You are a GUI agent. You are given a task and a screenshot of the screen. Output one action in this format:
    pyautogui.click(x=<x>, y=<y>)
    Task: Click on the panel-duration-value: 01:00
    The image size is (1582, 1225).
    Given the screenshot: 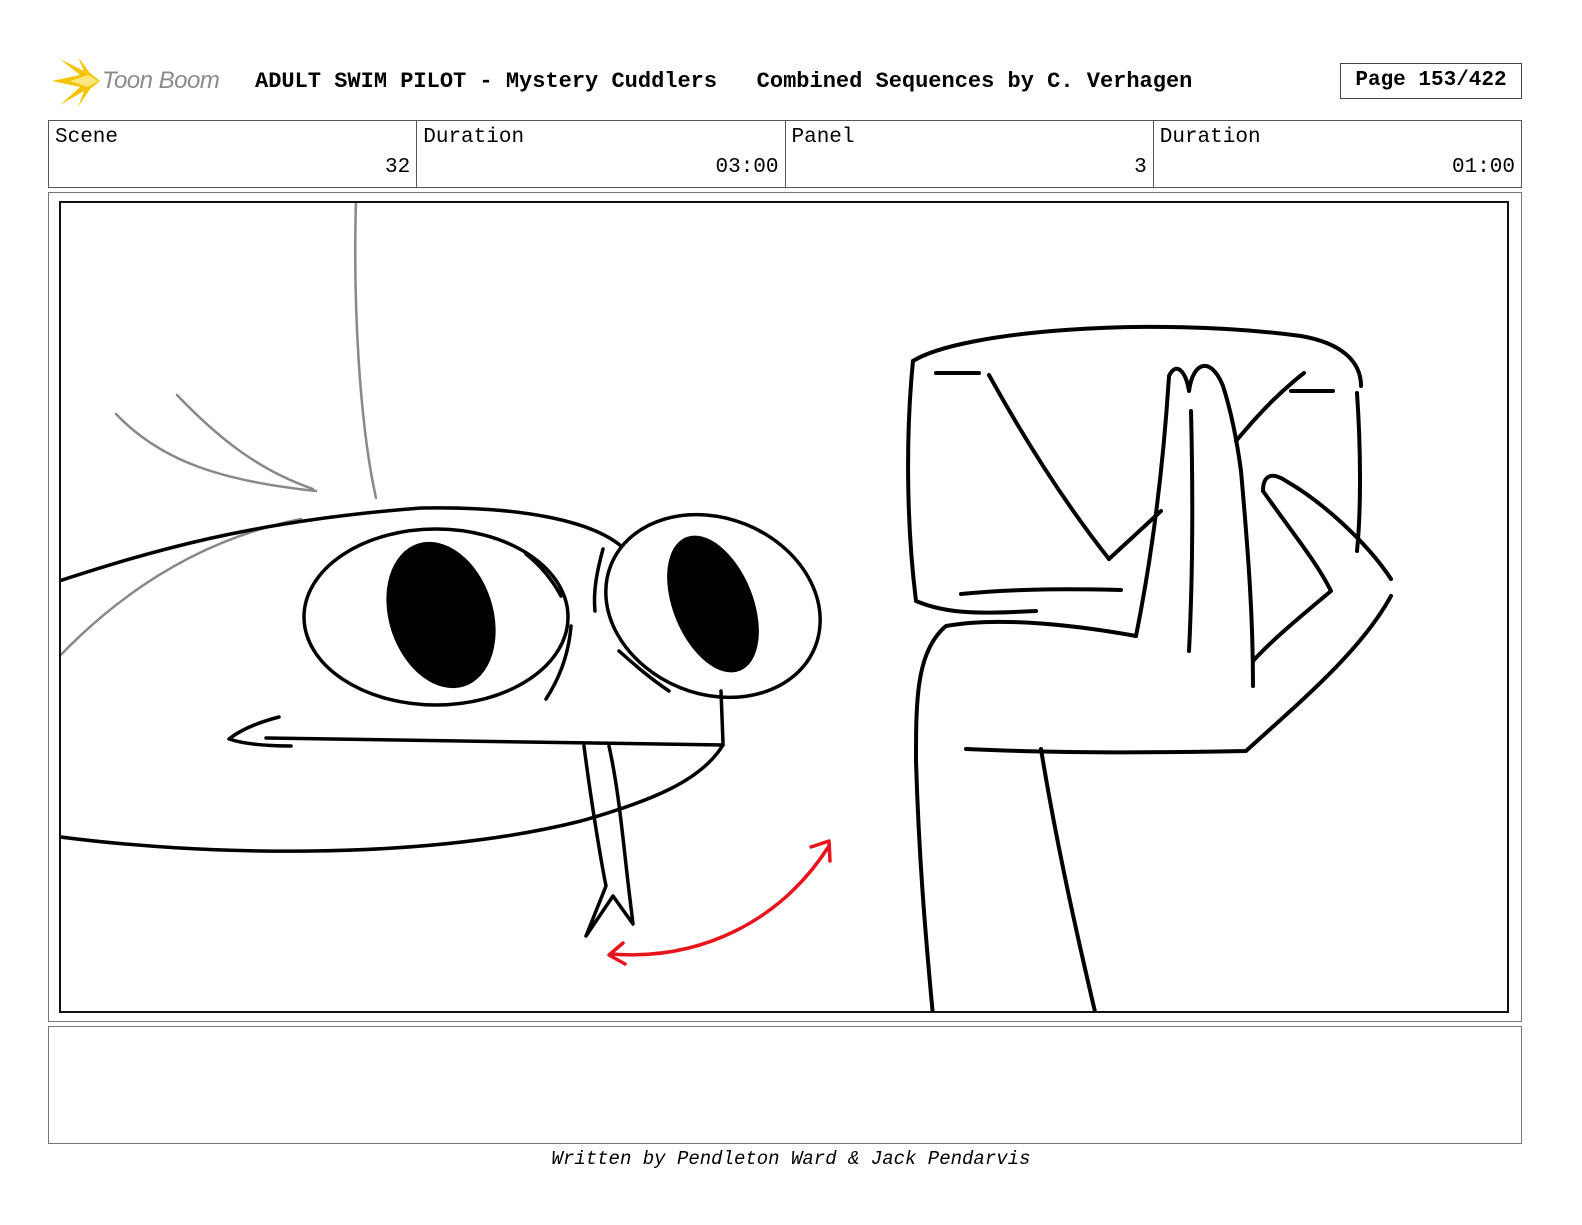 What is the action you would take?
    pyautogui.click(x=1483, y=167)
    